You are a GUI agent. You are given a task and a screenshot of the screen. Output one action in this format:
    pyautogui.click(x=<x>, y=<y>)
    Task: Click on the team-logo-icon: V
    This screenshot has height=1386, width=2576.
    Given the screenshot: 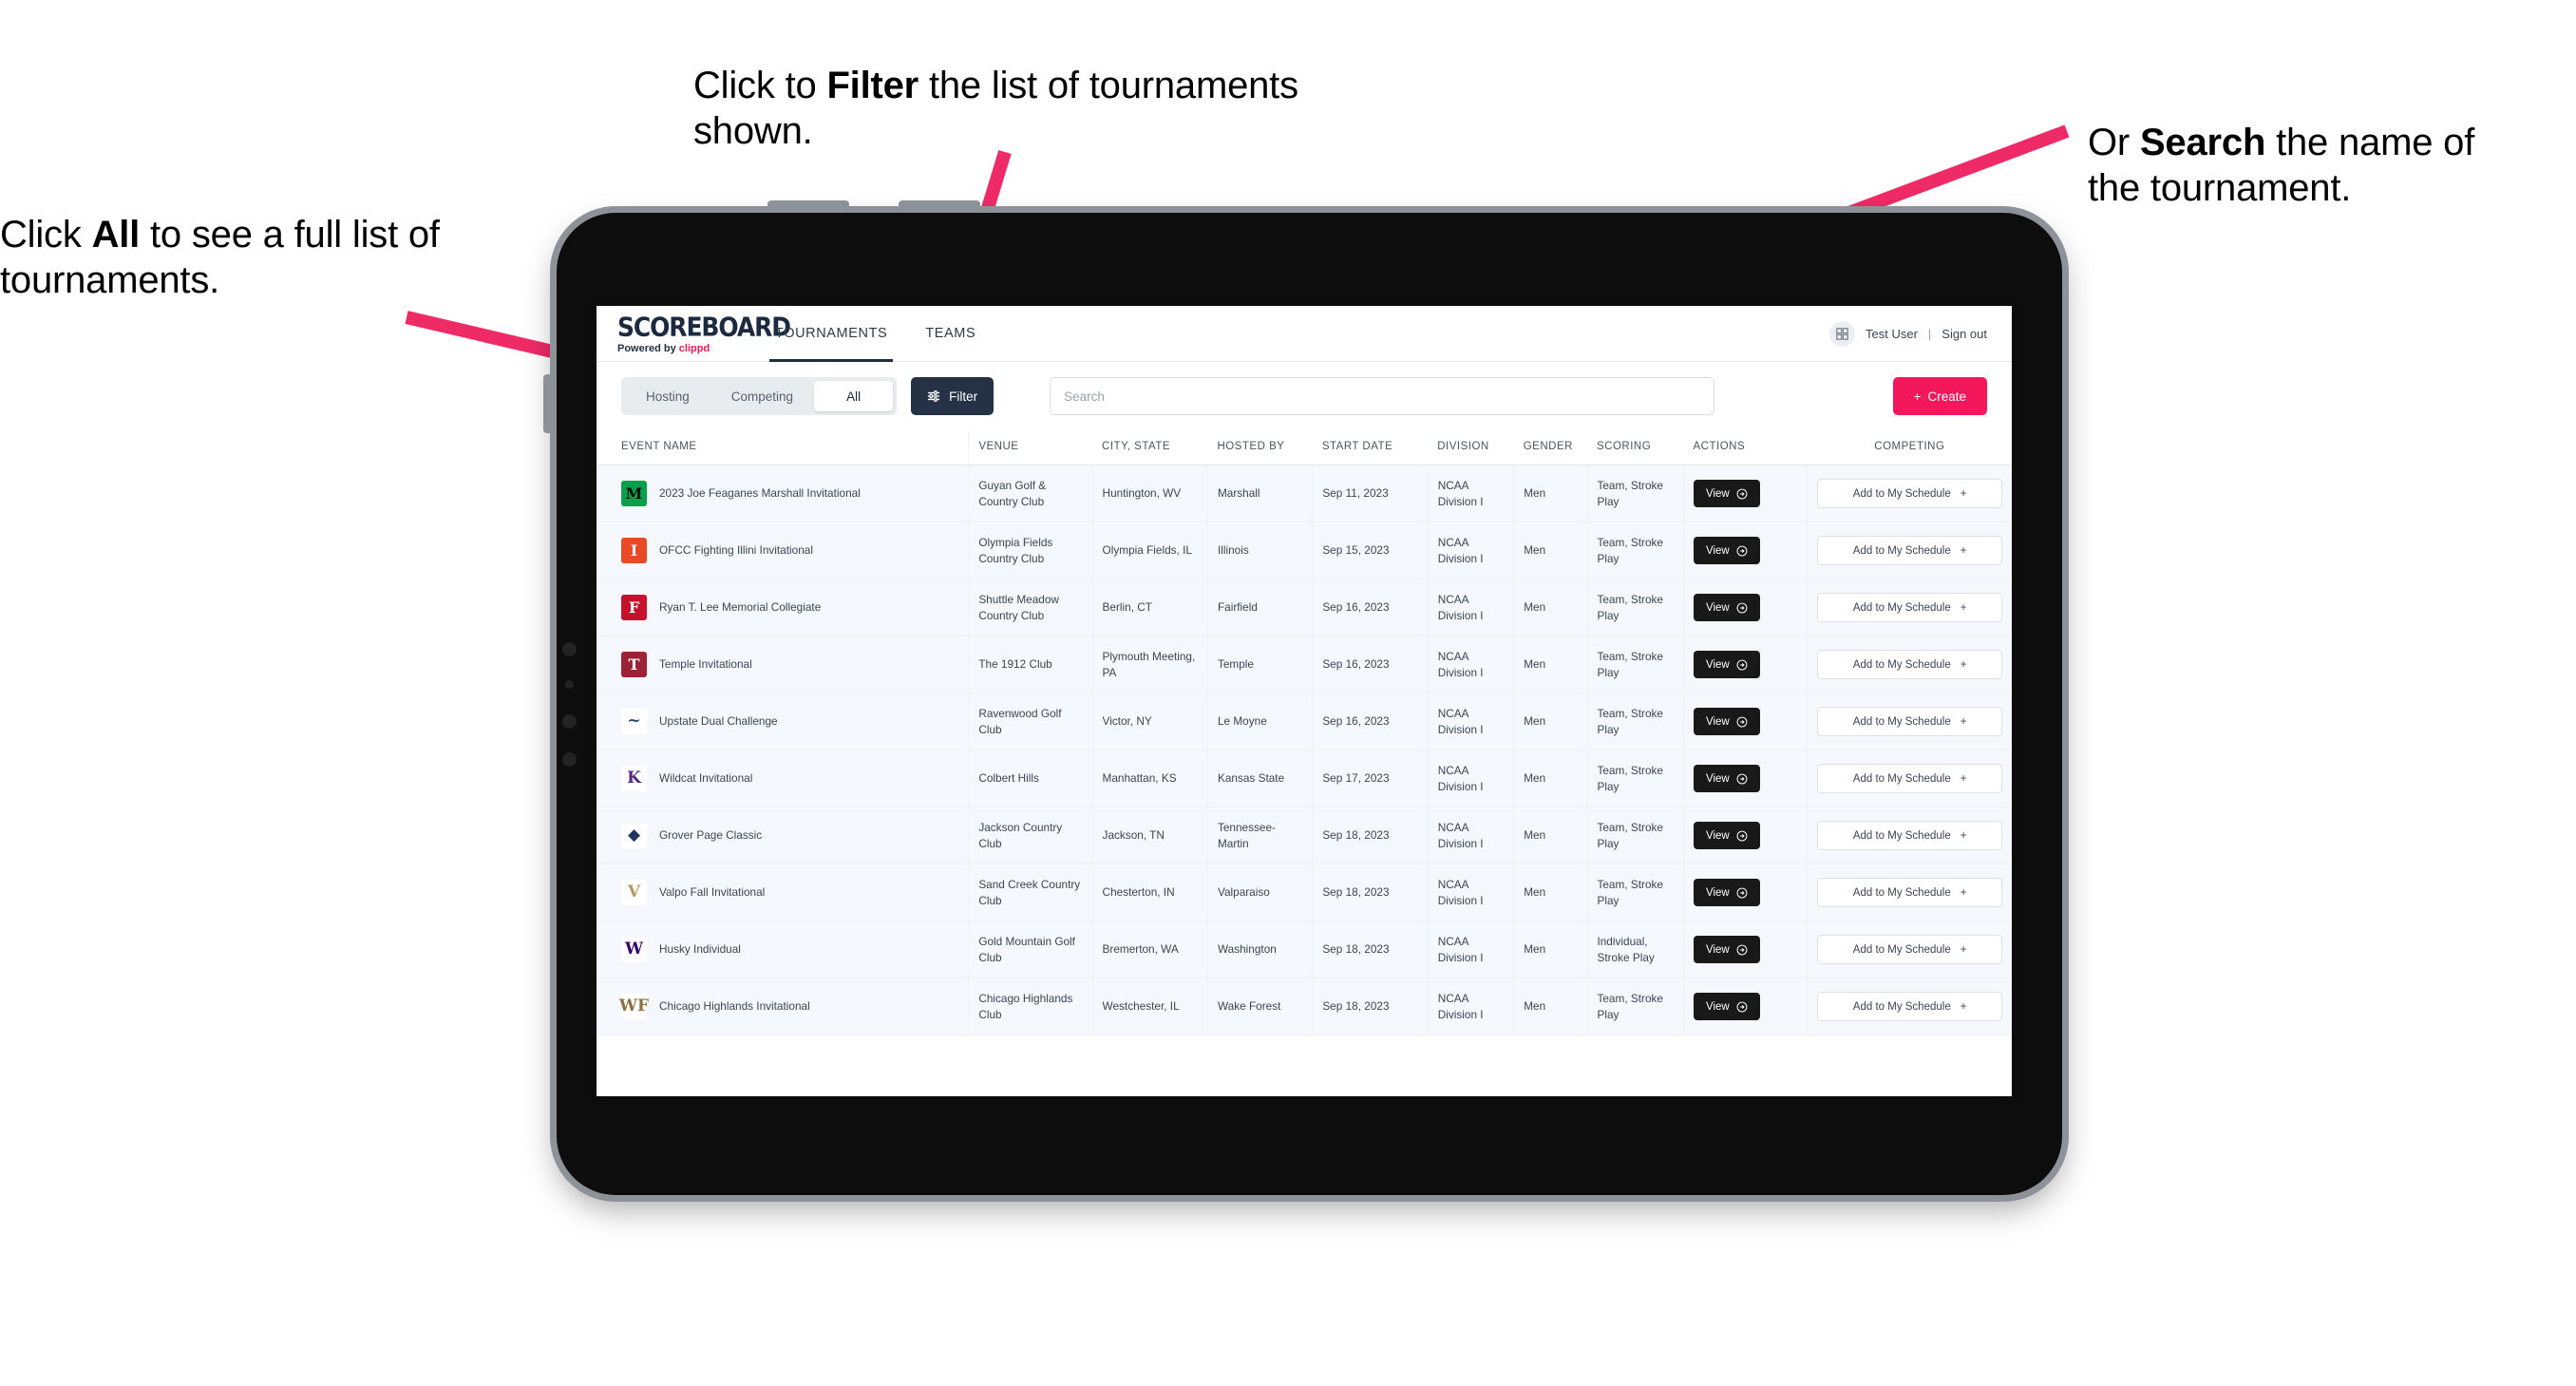 What is the action you would take?
    pyautogui.click(x=634, y=892)
    